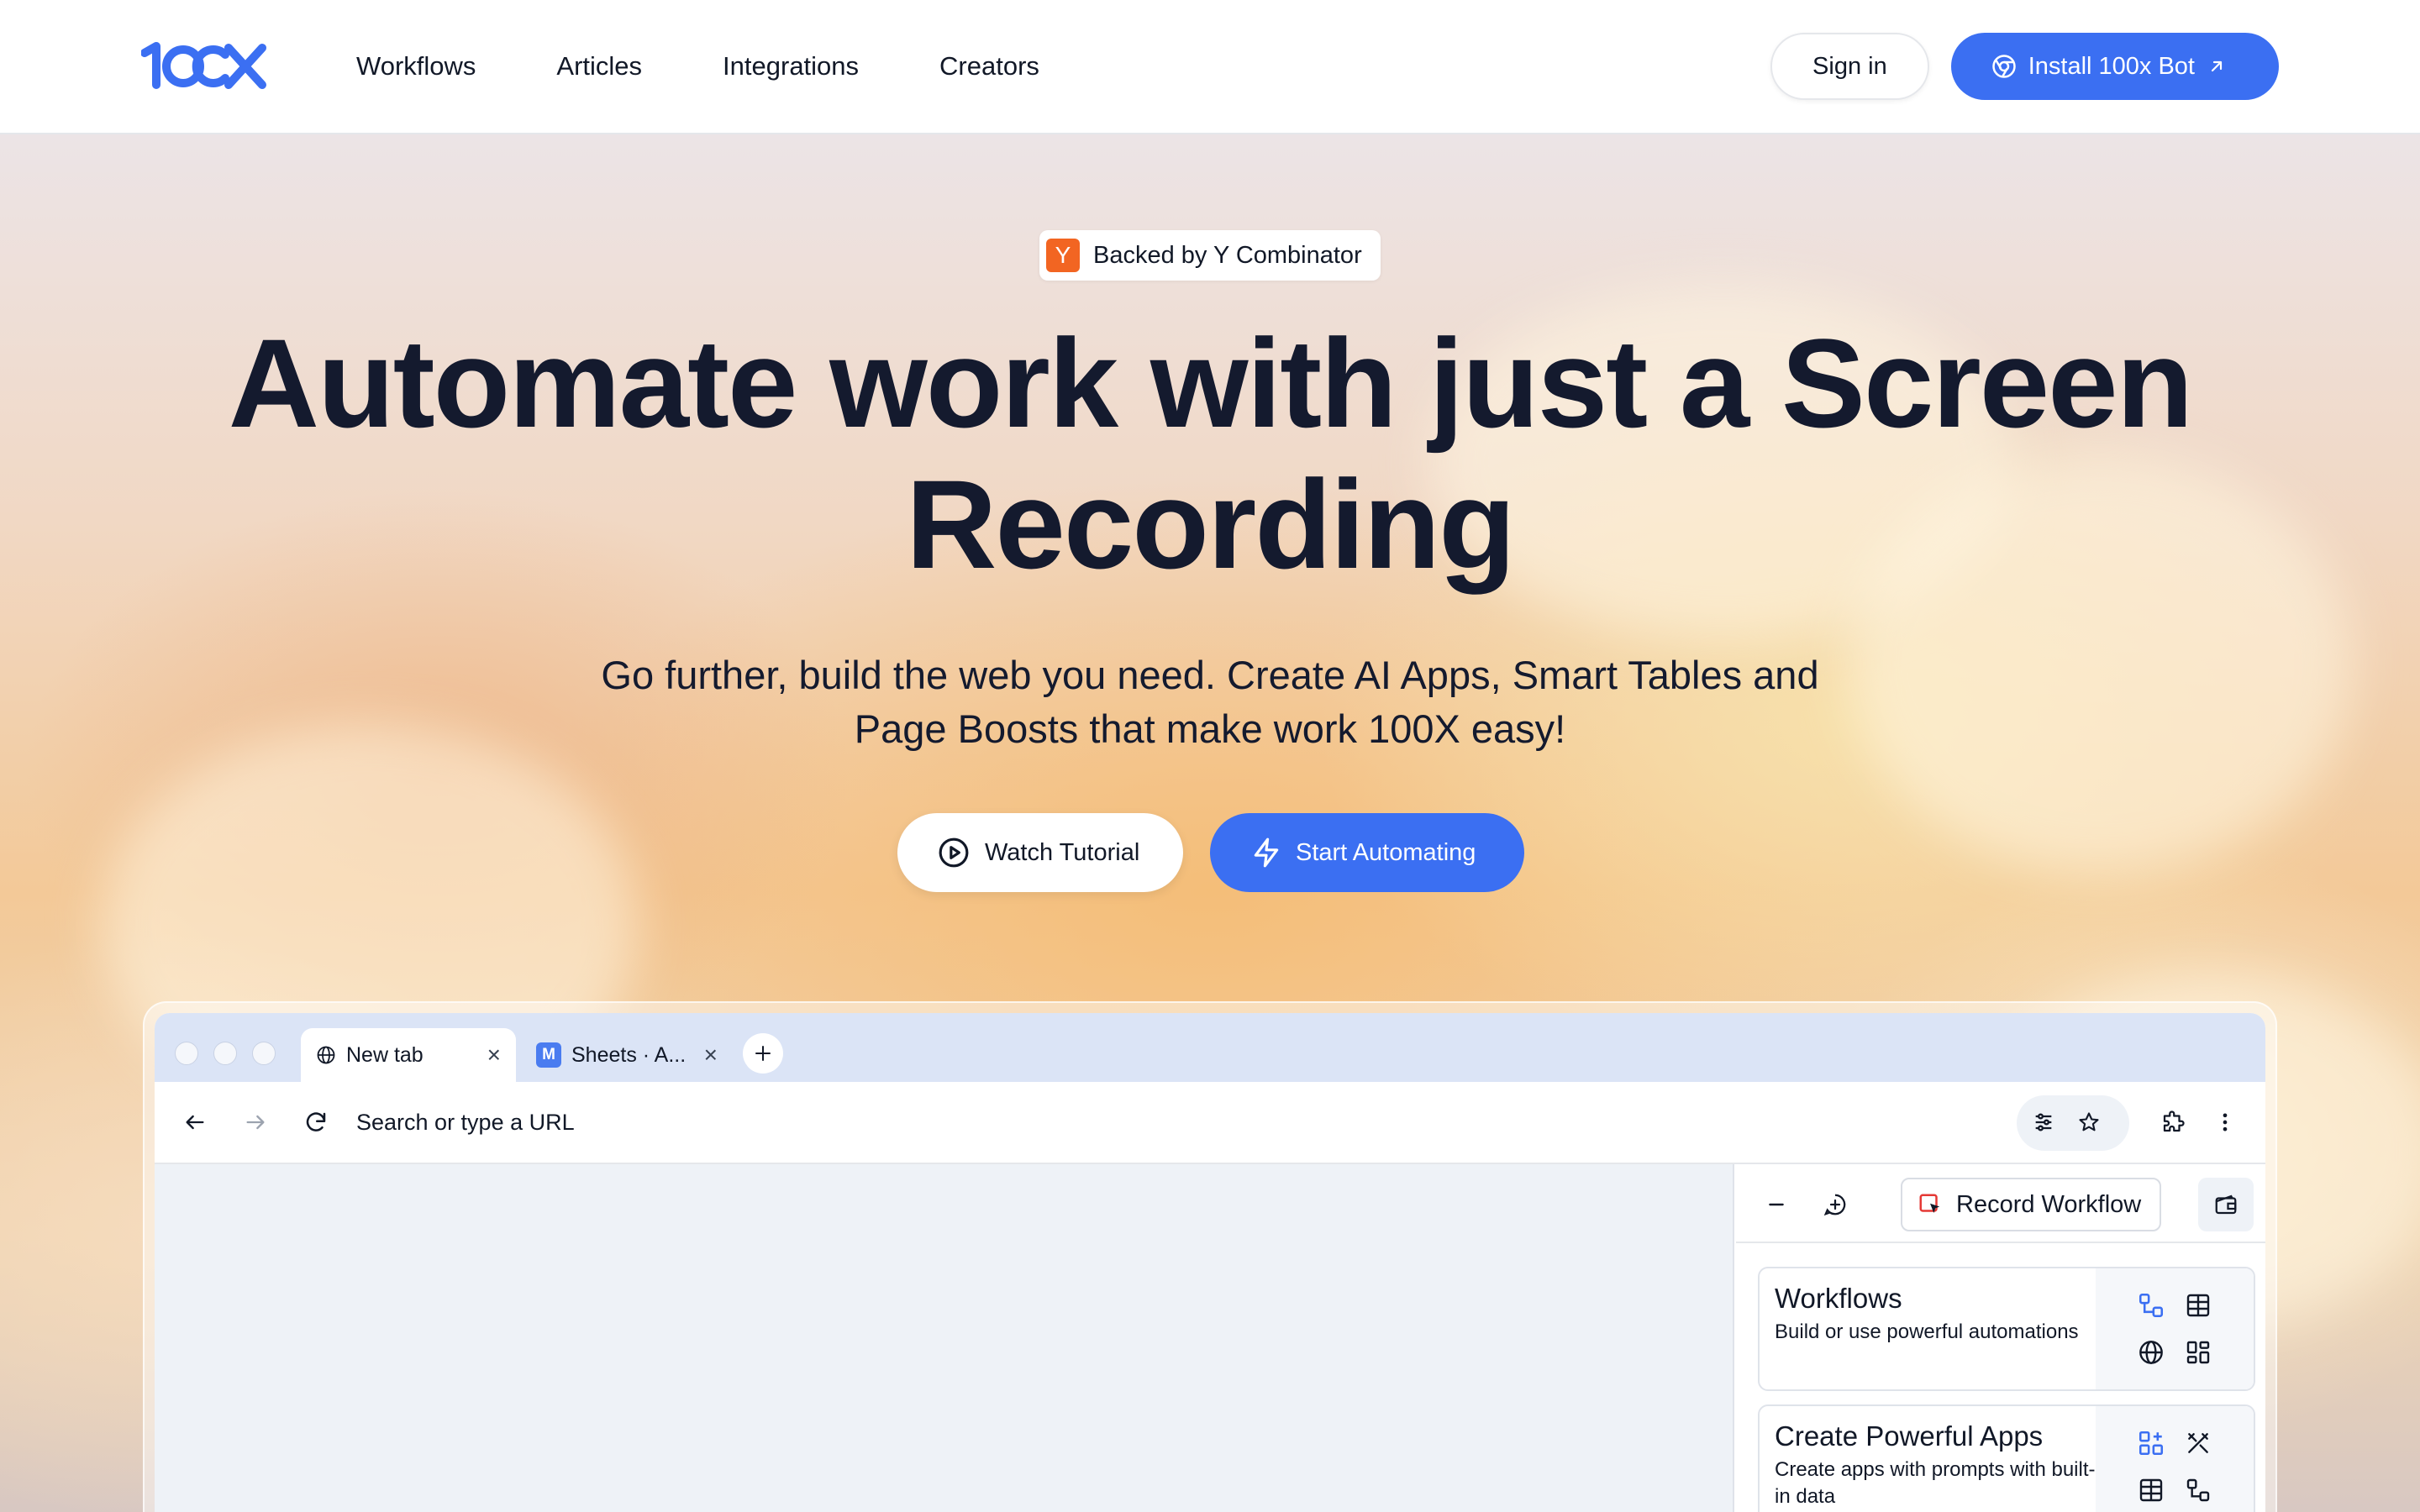 This screenshot has width=2420, height=1512. I want to click on tab-strip: New tab × M Sheets · A... ×, so click(1210, 1047).